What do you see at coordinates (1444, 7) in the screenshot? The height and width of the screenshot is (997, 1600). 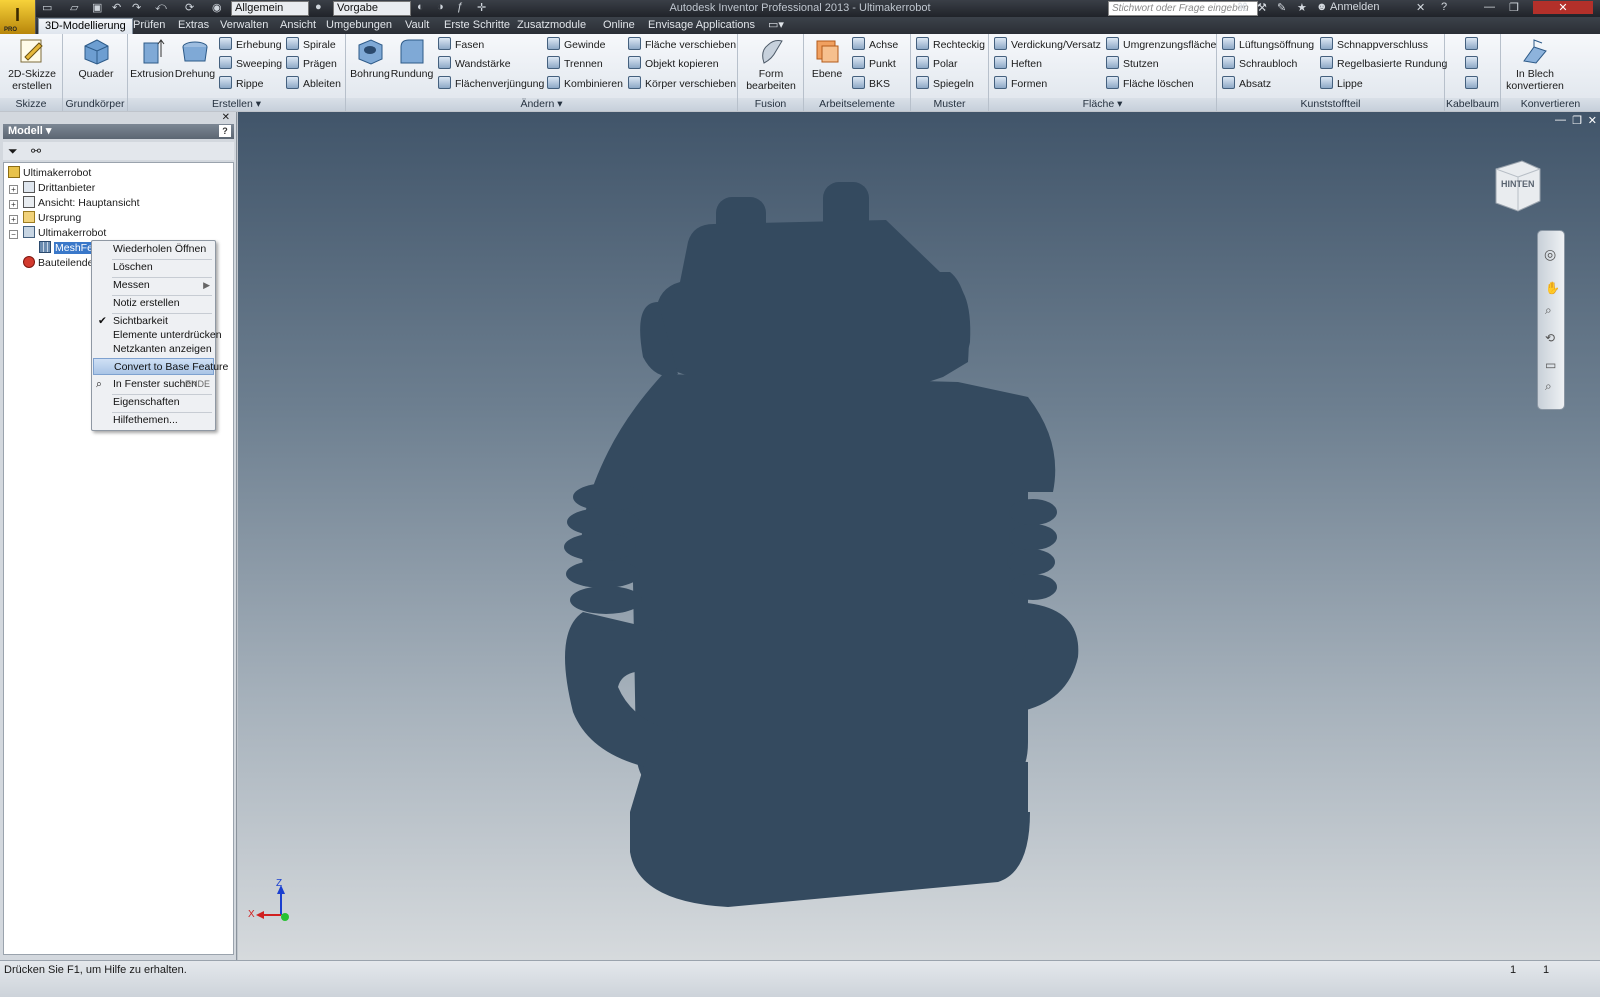 I see `help-icon: ?` at bounding box center [1444, 7].